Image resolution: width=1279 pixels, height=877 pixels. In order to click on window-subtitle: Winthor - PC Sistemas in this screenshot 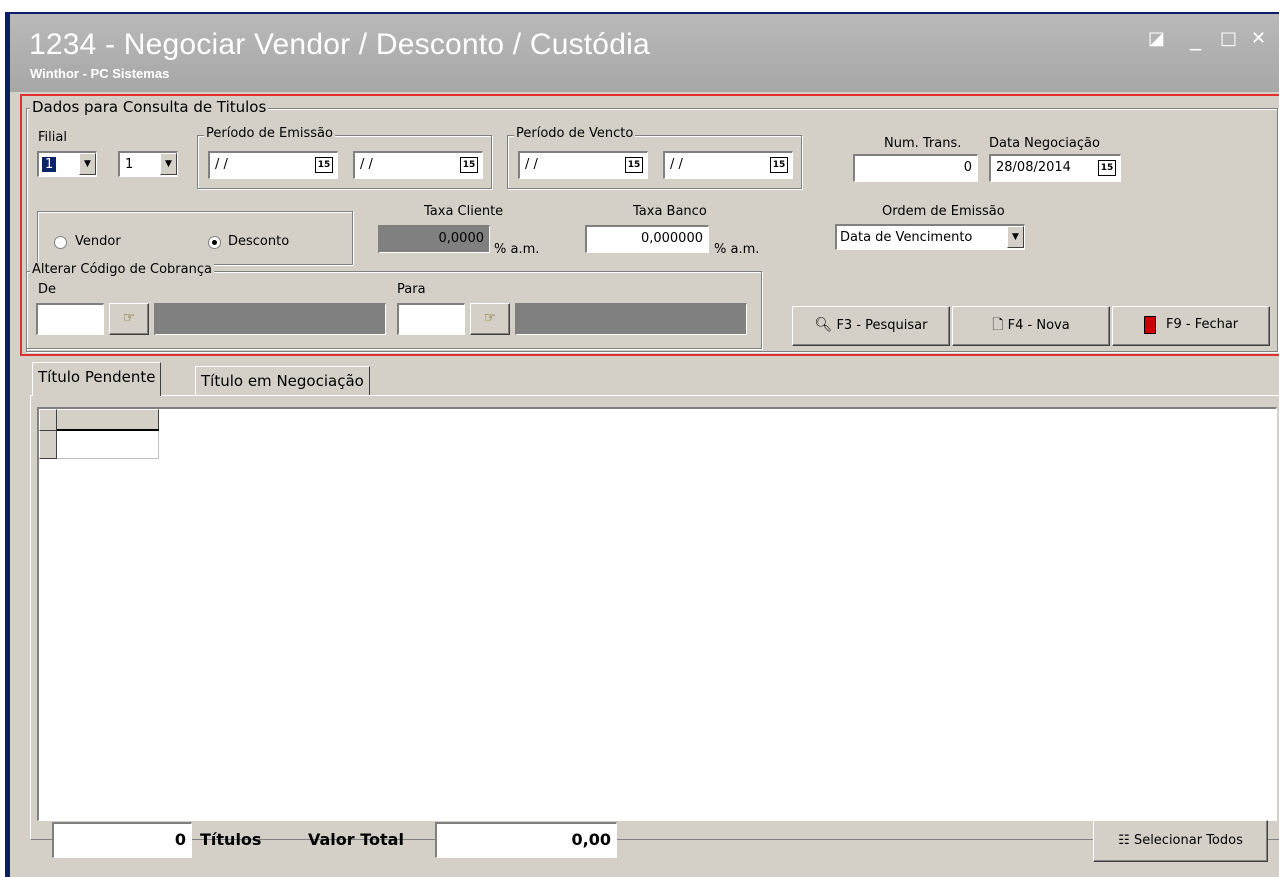, I will do `click(100, 73)`.